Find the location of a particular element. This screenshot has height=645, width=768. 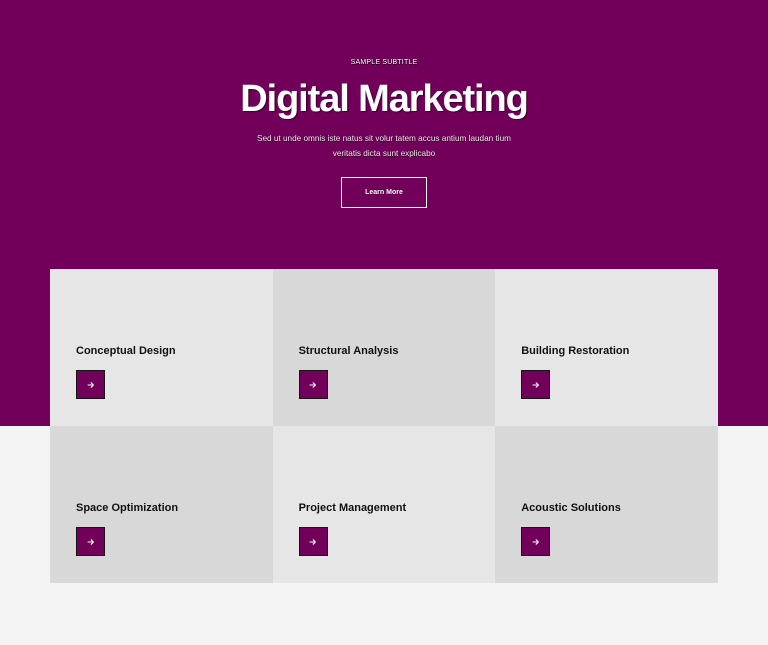

conceptual-design-arrow-button is located at coordinates (90, 384).